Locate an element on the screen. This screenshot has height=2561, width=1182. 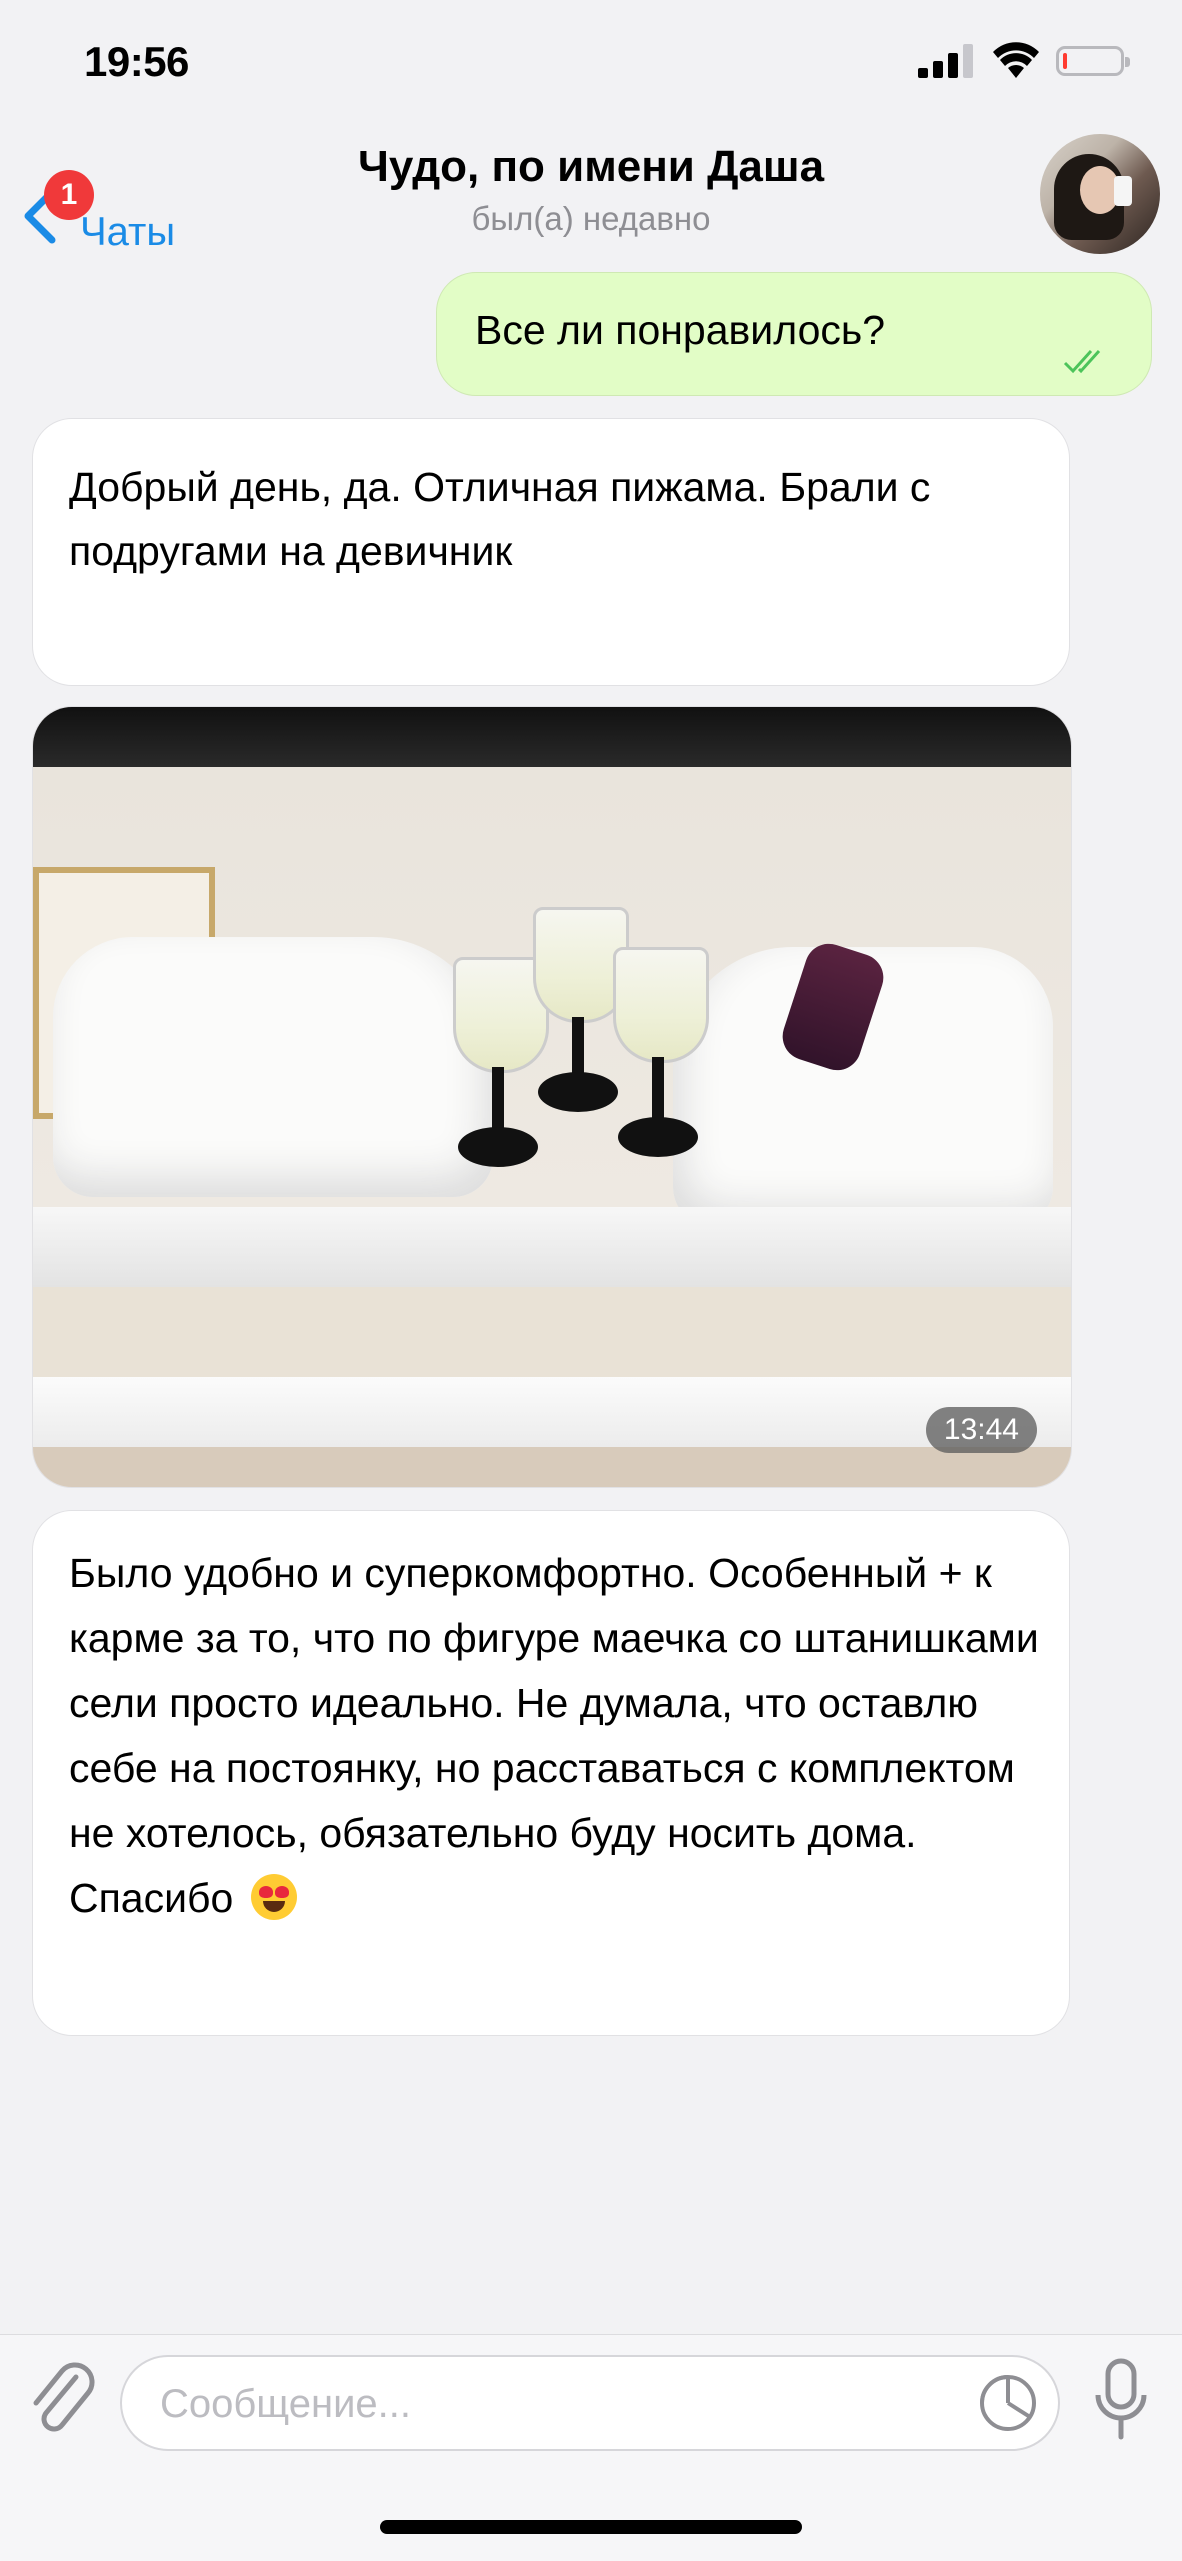
photo-timestamp: 13:44 is located at coordinates (981, 1430).